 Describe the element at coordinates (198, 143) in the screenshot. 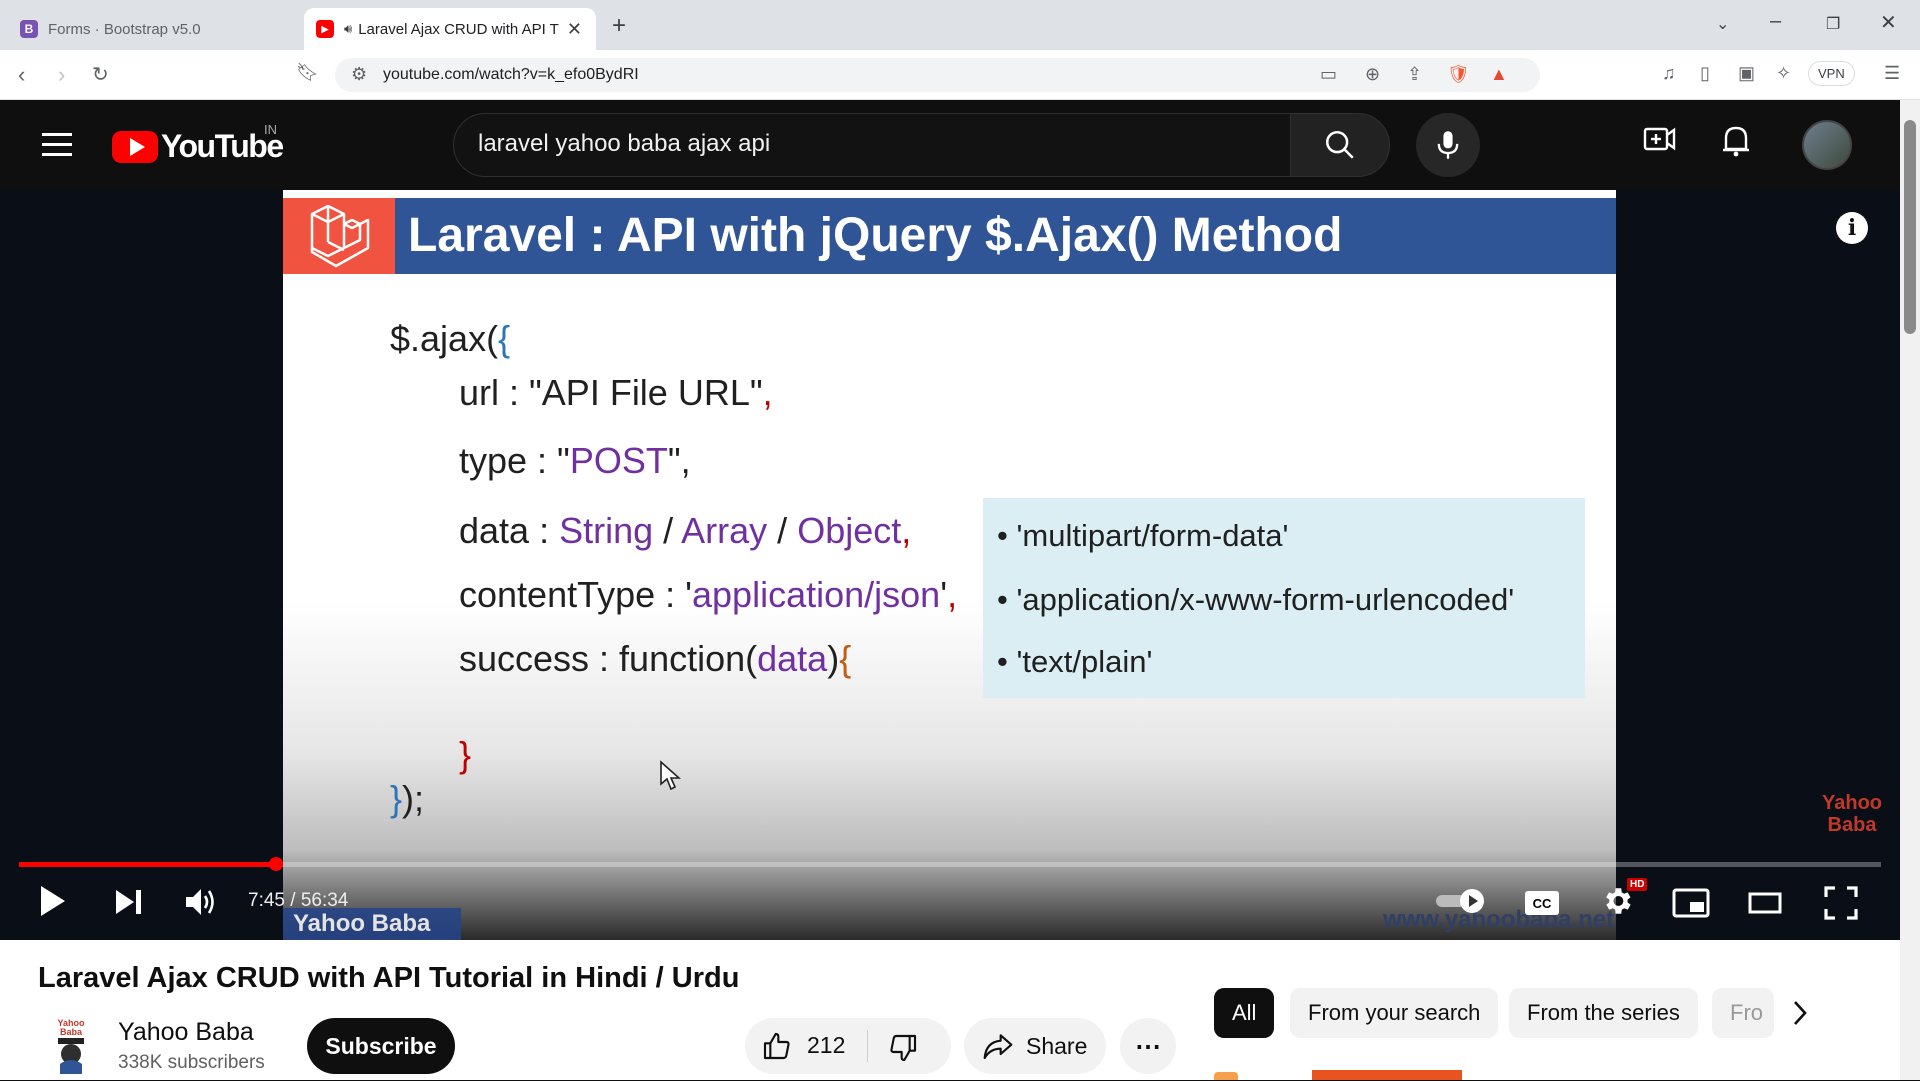

I see `youtube-logo: YouTube IN` at that location.